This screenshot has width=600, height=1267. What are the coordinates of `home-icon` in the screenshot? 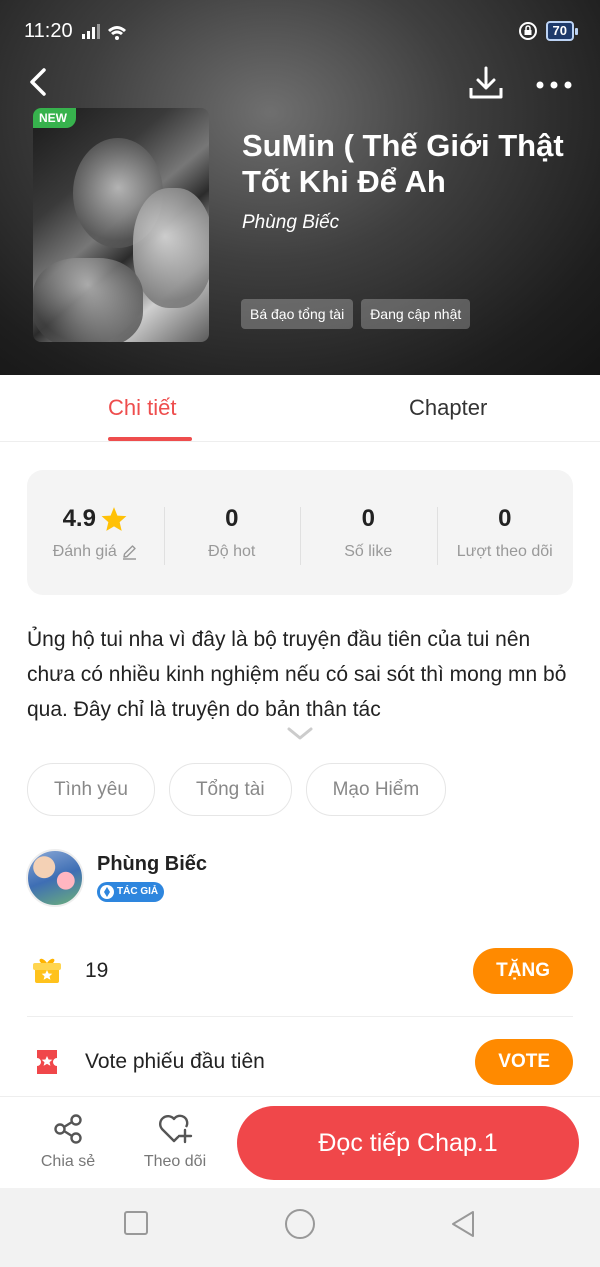 It's located at (300, 1224).